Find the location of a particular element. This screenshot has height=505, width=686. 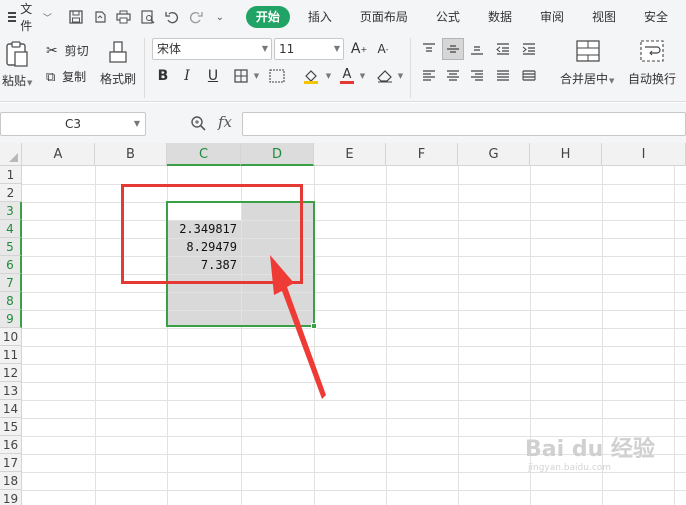

increase-indent-icon is located at coordinates (529, 49).